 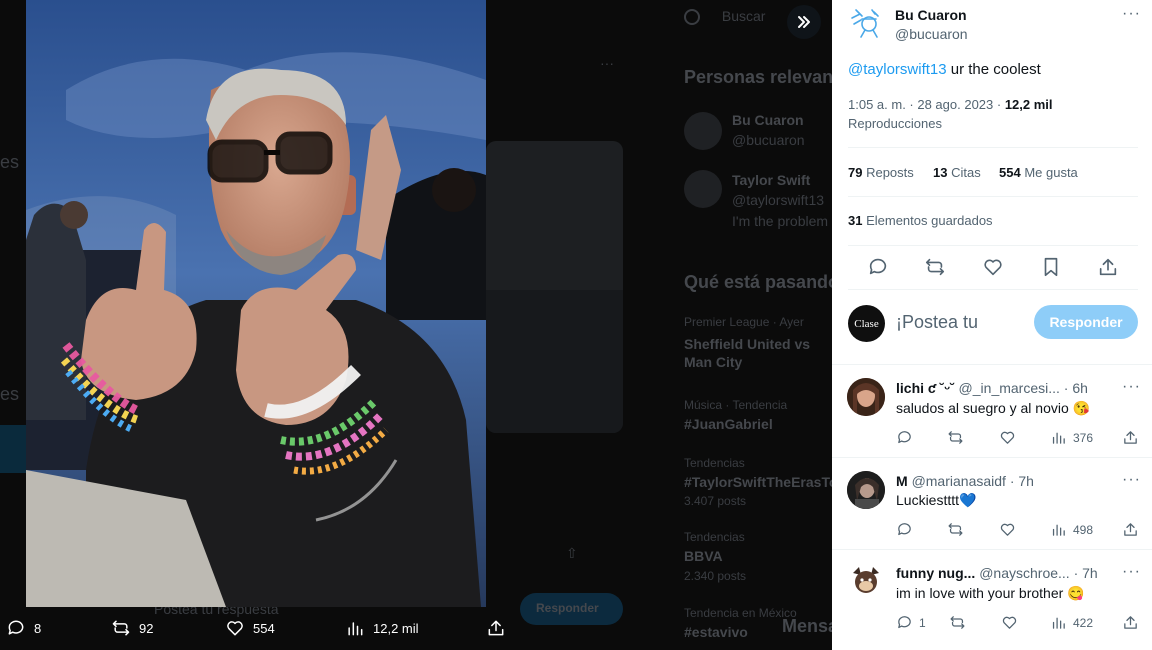 What do you see at coordinates (607, 63) in the screenshot?
I see `background-more-icon: ···` at bounding box center [607, 63].